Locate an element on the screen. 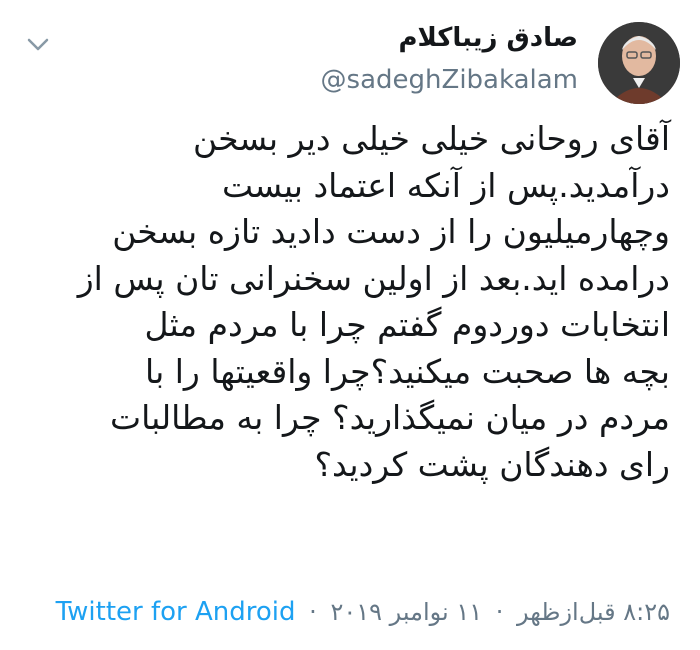 This screenshot has width=700, height=650. tweet-date: ۱۱ نوامبر ۲۰۱۹ is located at coordinates (406, 612).